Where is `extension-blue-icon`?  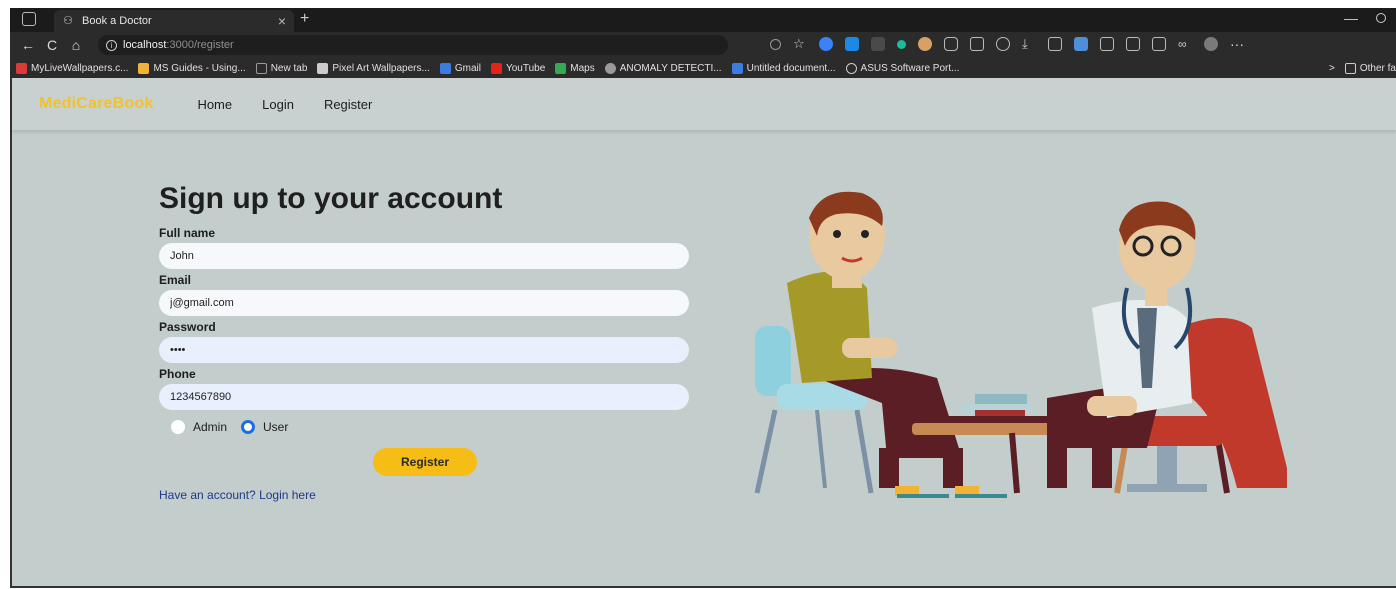 extension-blue-icon is located at coordinates (826, 44).